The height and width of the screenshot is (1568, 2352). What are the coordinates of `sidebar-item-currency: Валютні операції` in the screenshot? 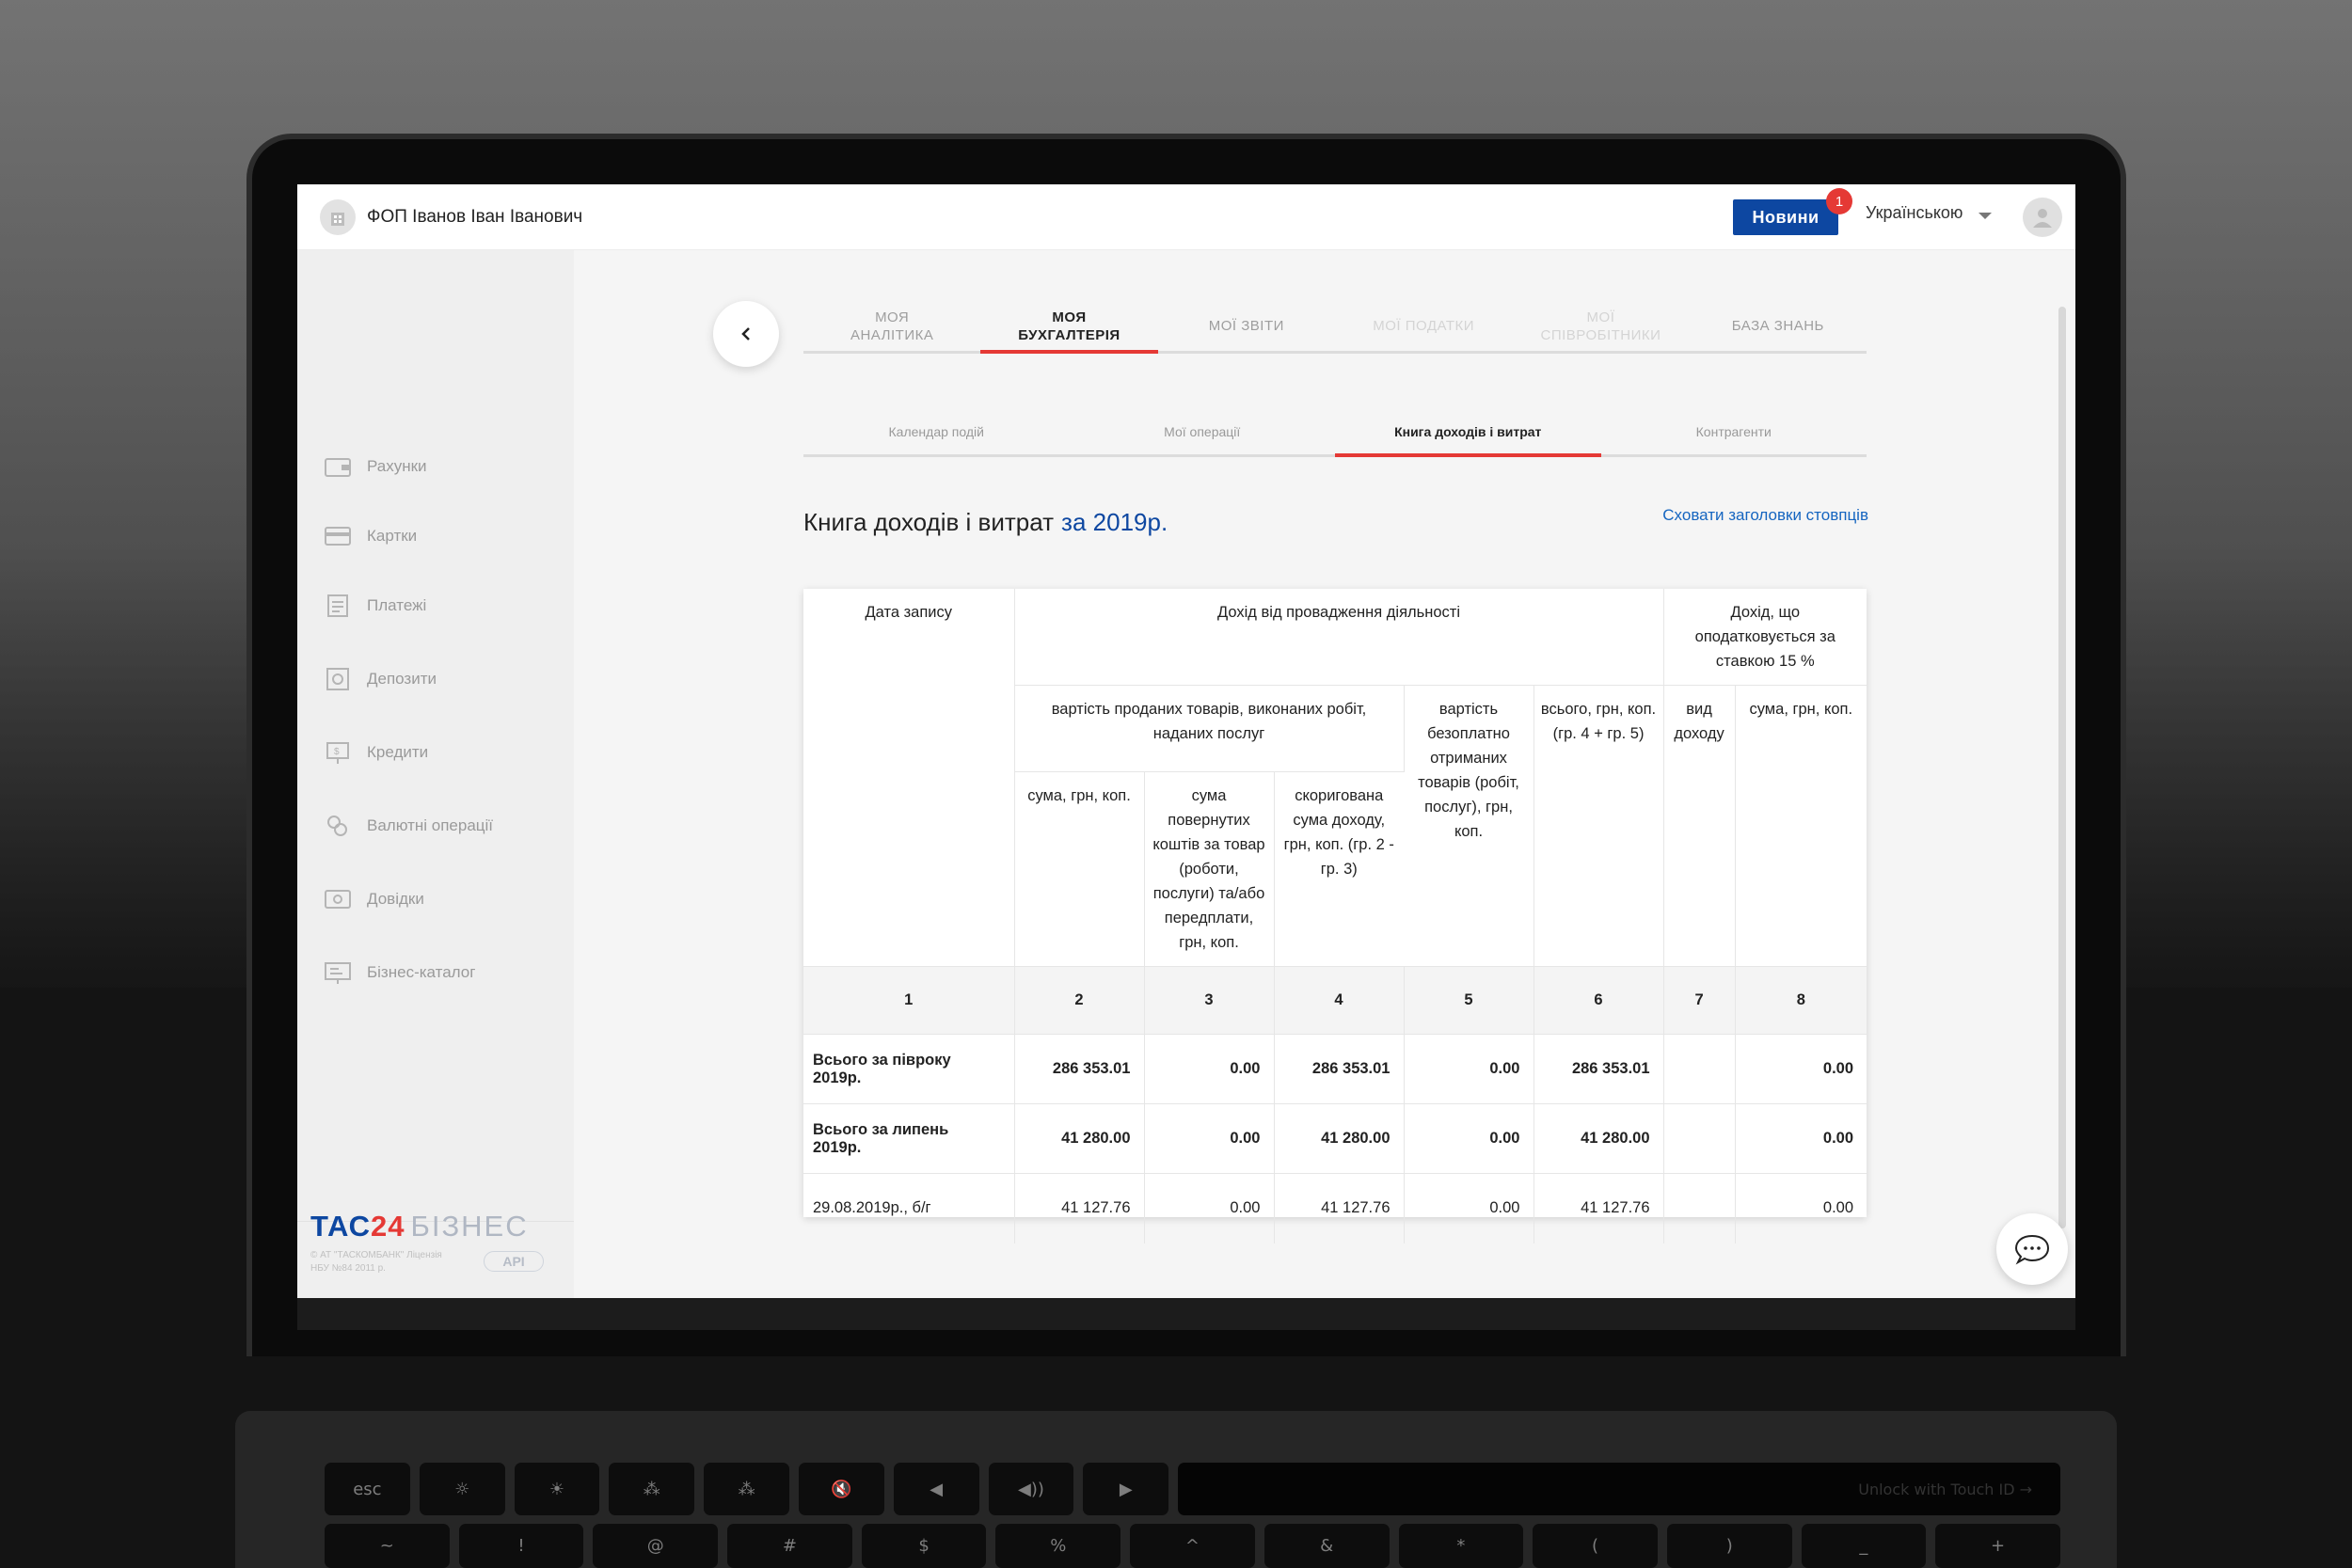 It's located at (408, 826).